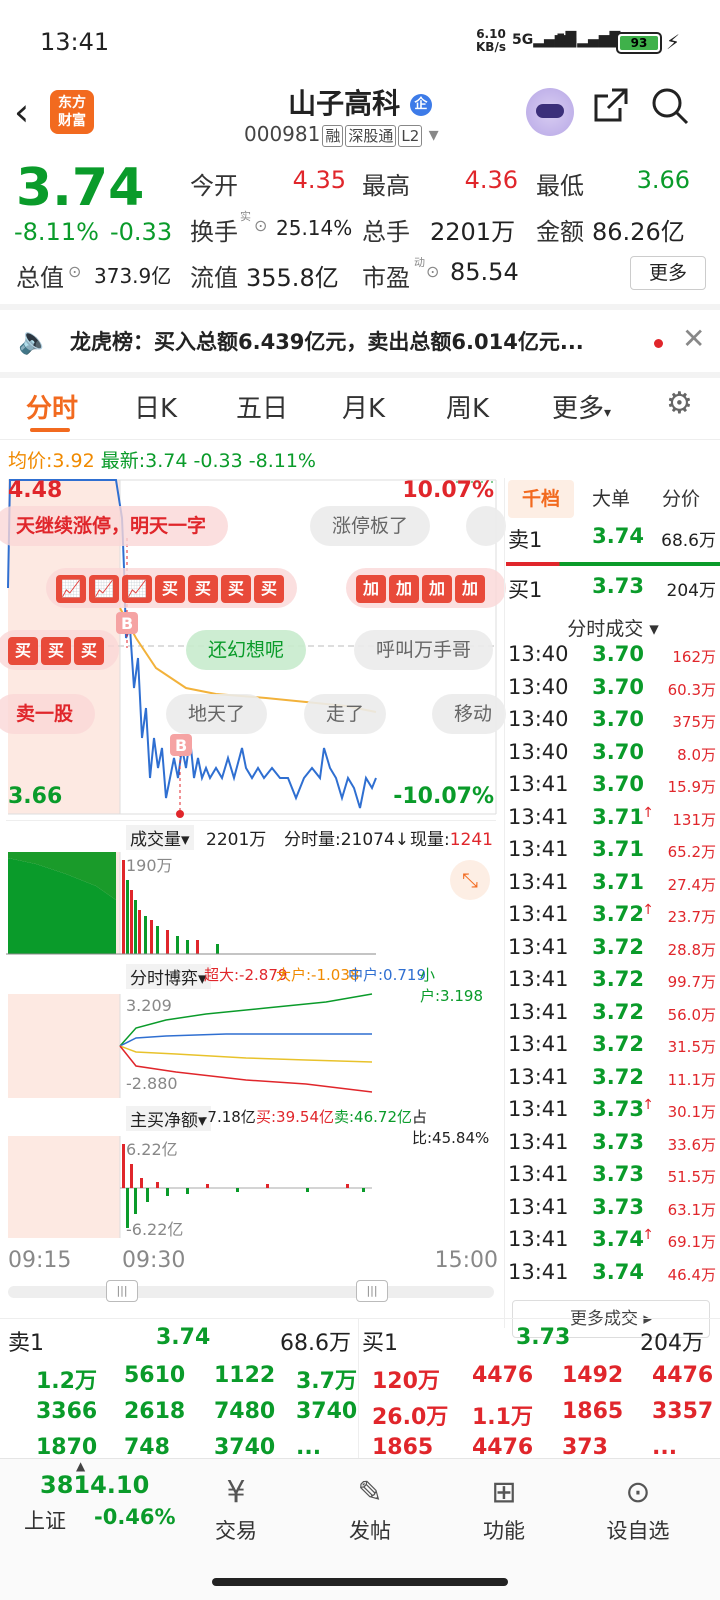  What do you see at coordinates (434, 134) in the screenshot?
I see `dropdown-icon: ▾` at bounding box center [434, 134].